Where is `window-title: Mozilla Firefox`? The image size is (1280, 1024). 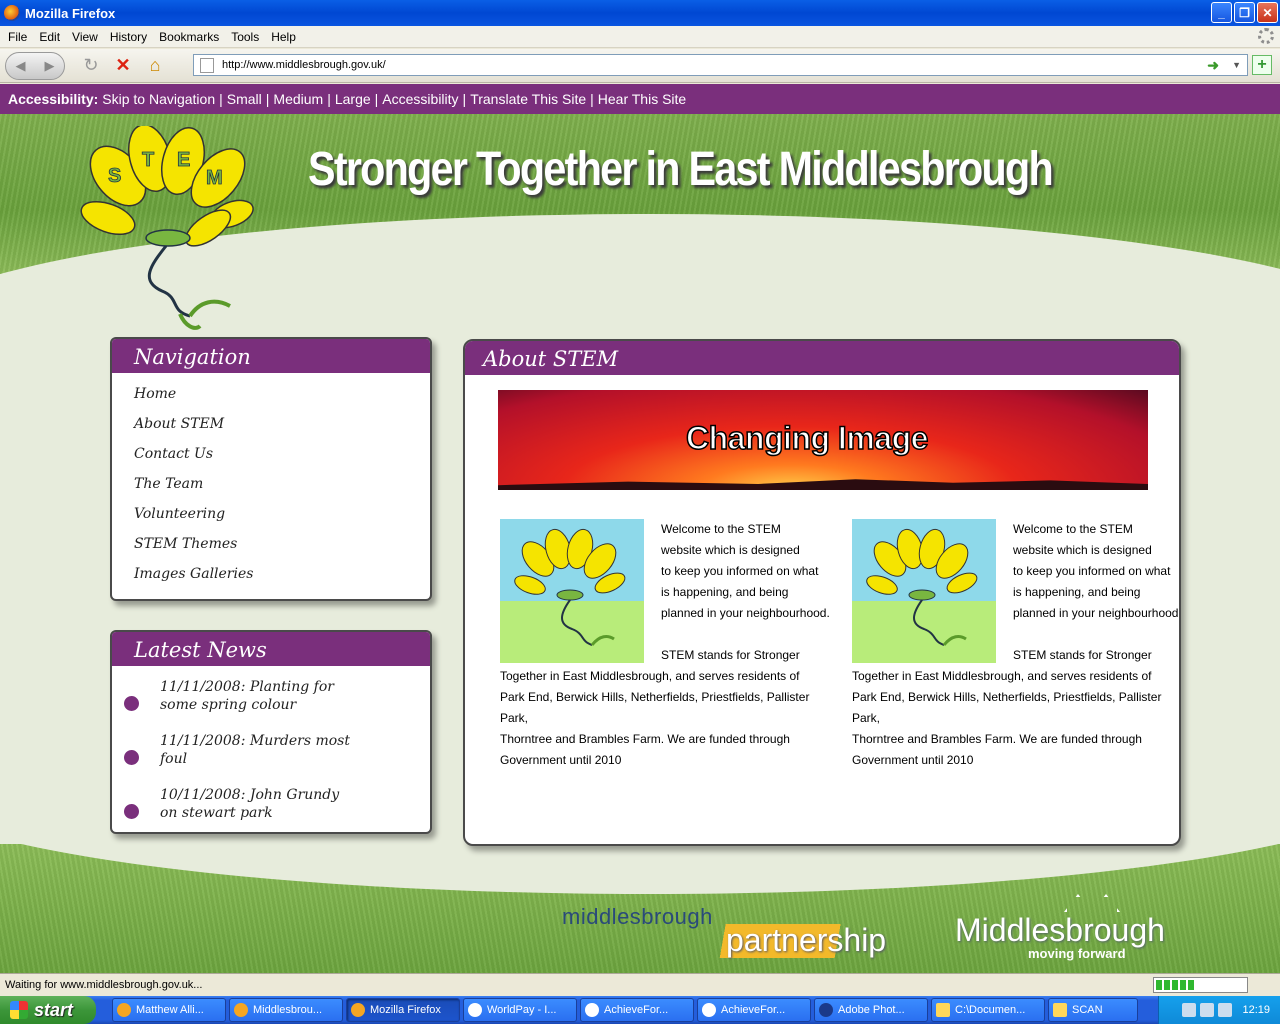 window-title: Mozilla Firefox is located at coordinates (70, 13).